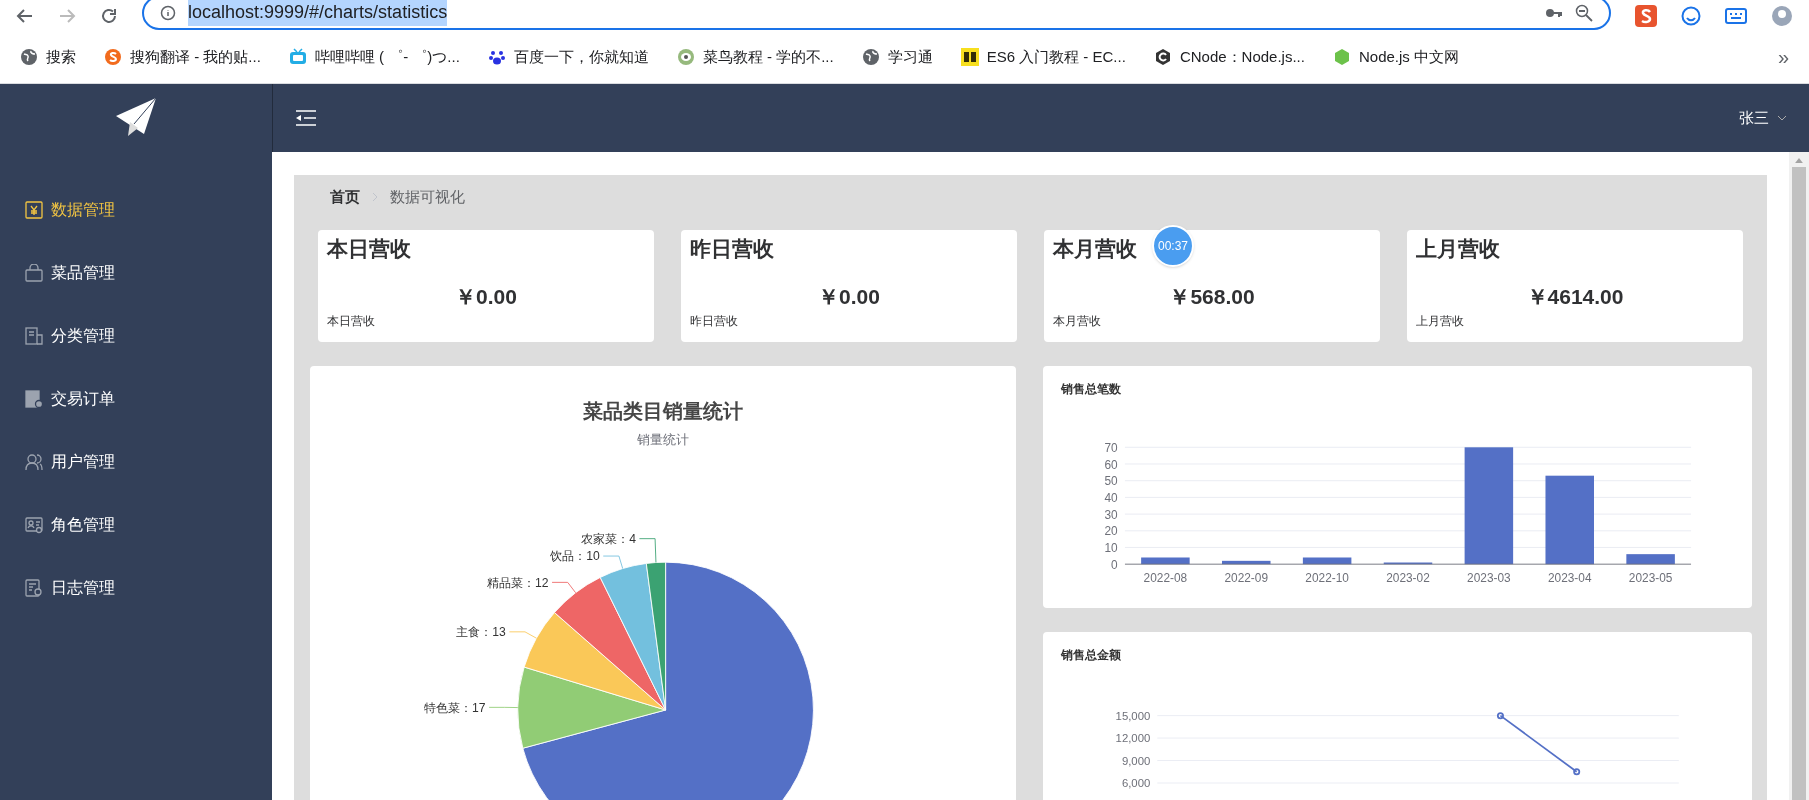  Describe the element at coordinates (1111, 447) in the screenshot. I see `axis-tick-label: 70` at that location.